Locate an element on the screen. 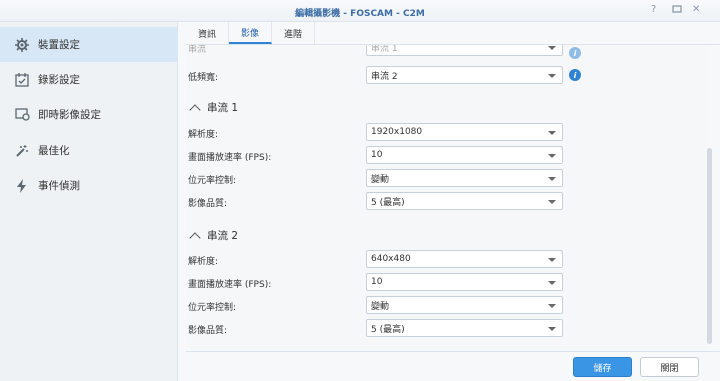 The width and height of the screenshot is (720, 381). title-bar: 編輯攝影機 - FOSCAM - C2M ? ✕ is located at coordinates (360, 11).